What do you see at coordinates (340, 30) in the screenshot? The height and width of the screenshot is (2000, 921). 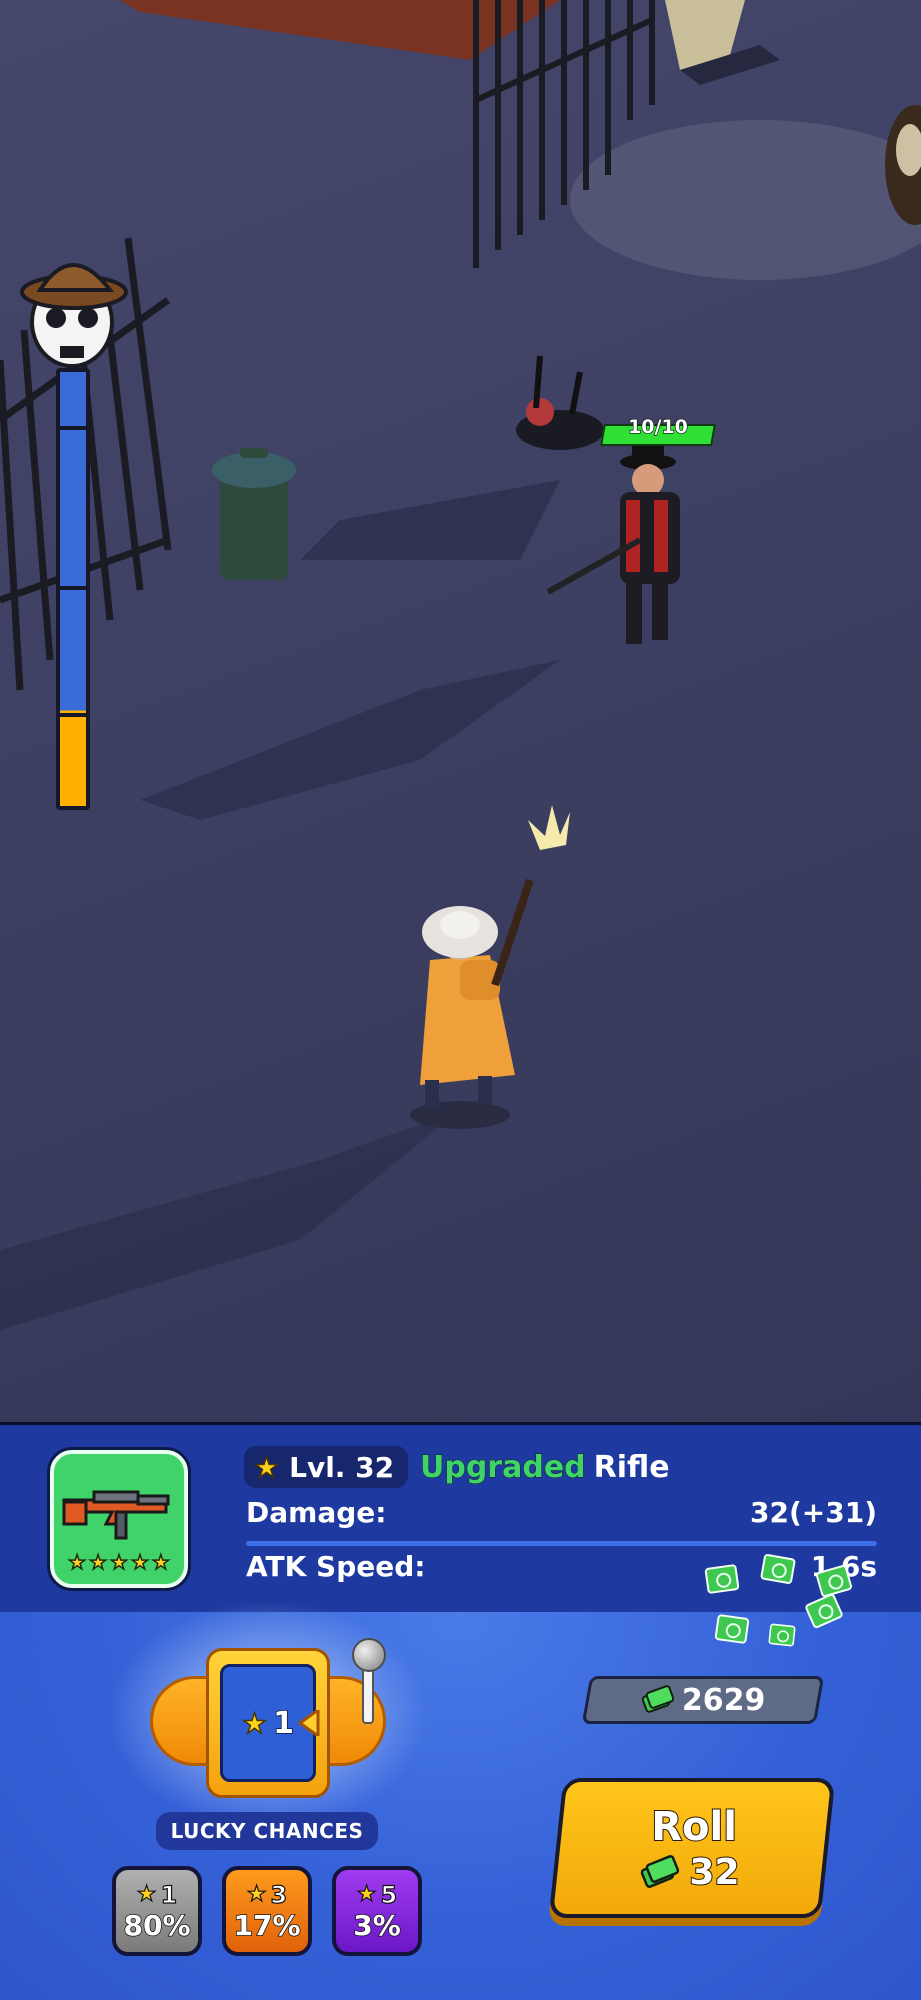 I see `brick-wall` at bounding box center [340, 30].